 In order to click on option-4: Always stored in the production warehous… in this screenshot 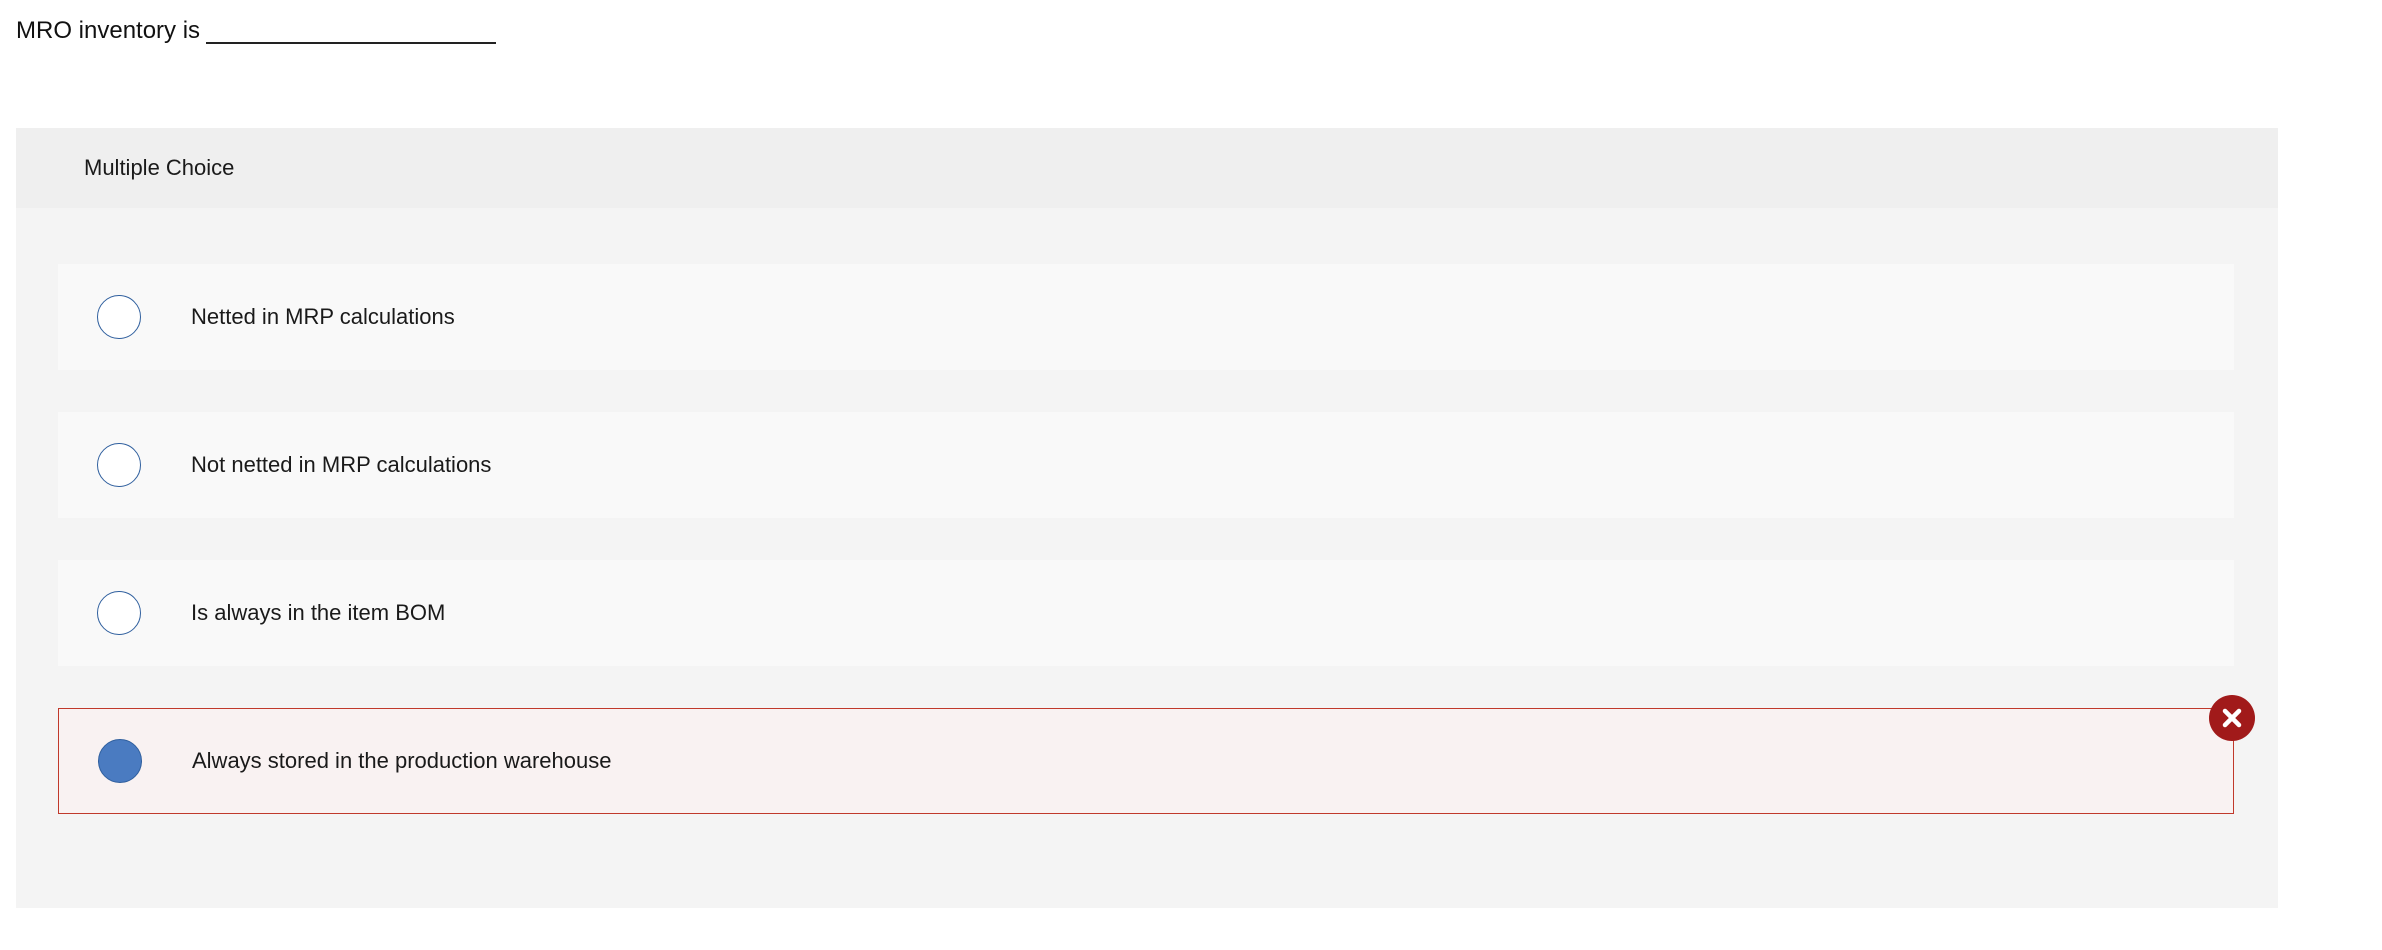, I will do `click(1156, 754)`.